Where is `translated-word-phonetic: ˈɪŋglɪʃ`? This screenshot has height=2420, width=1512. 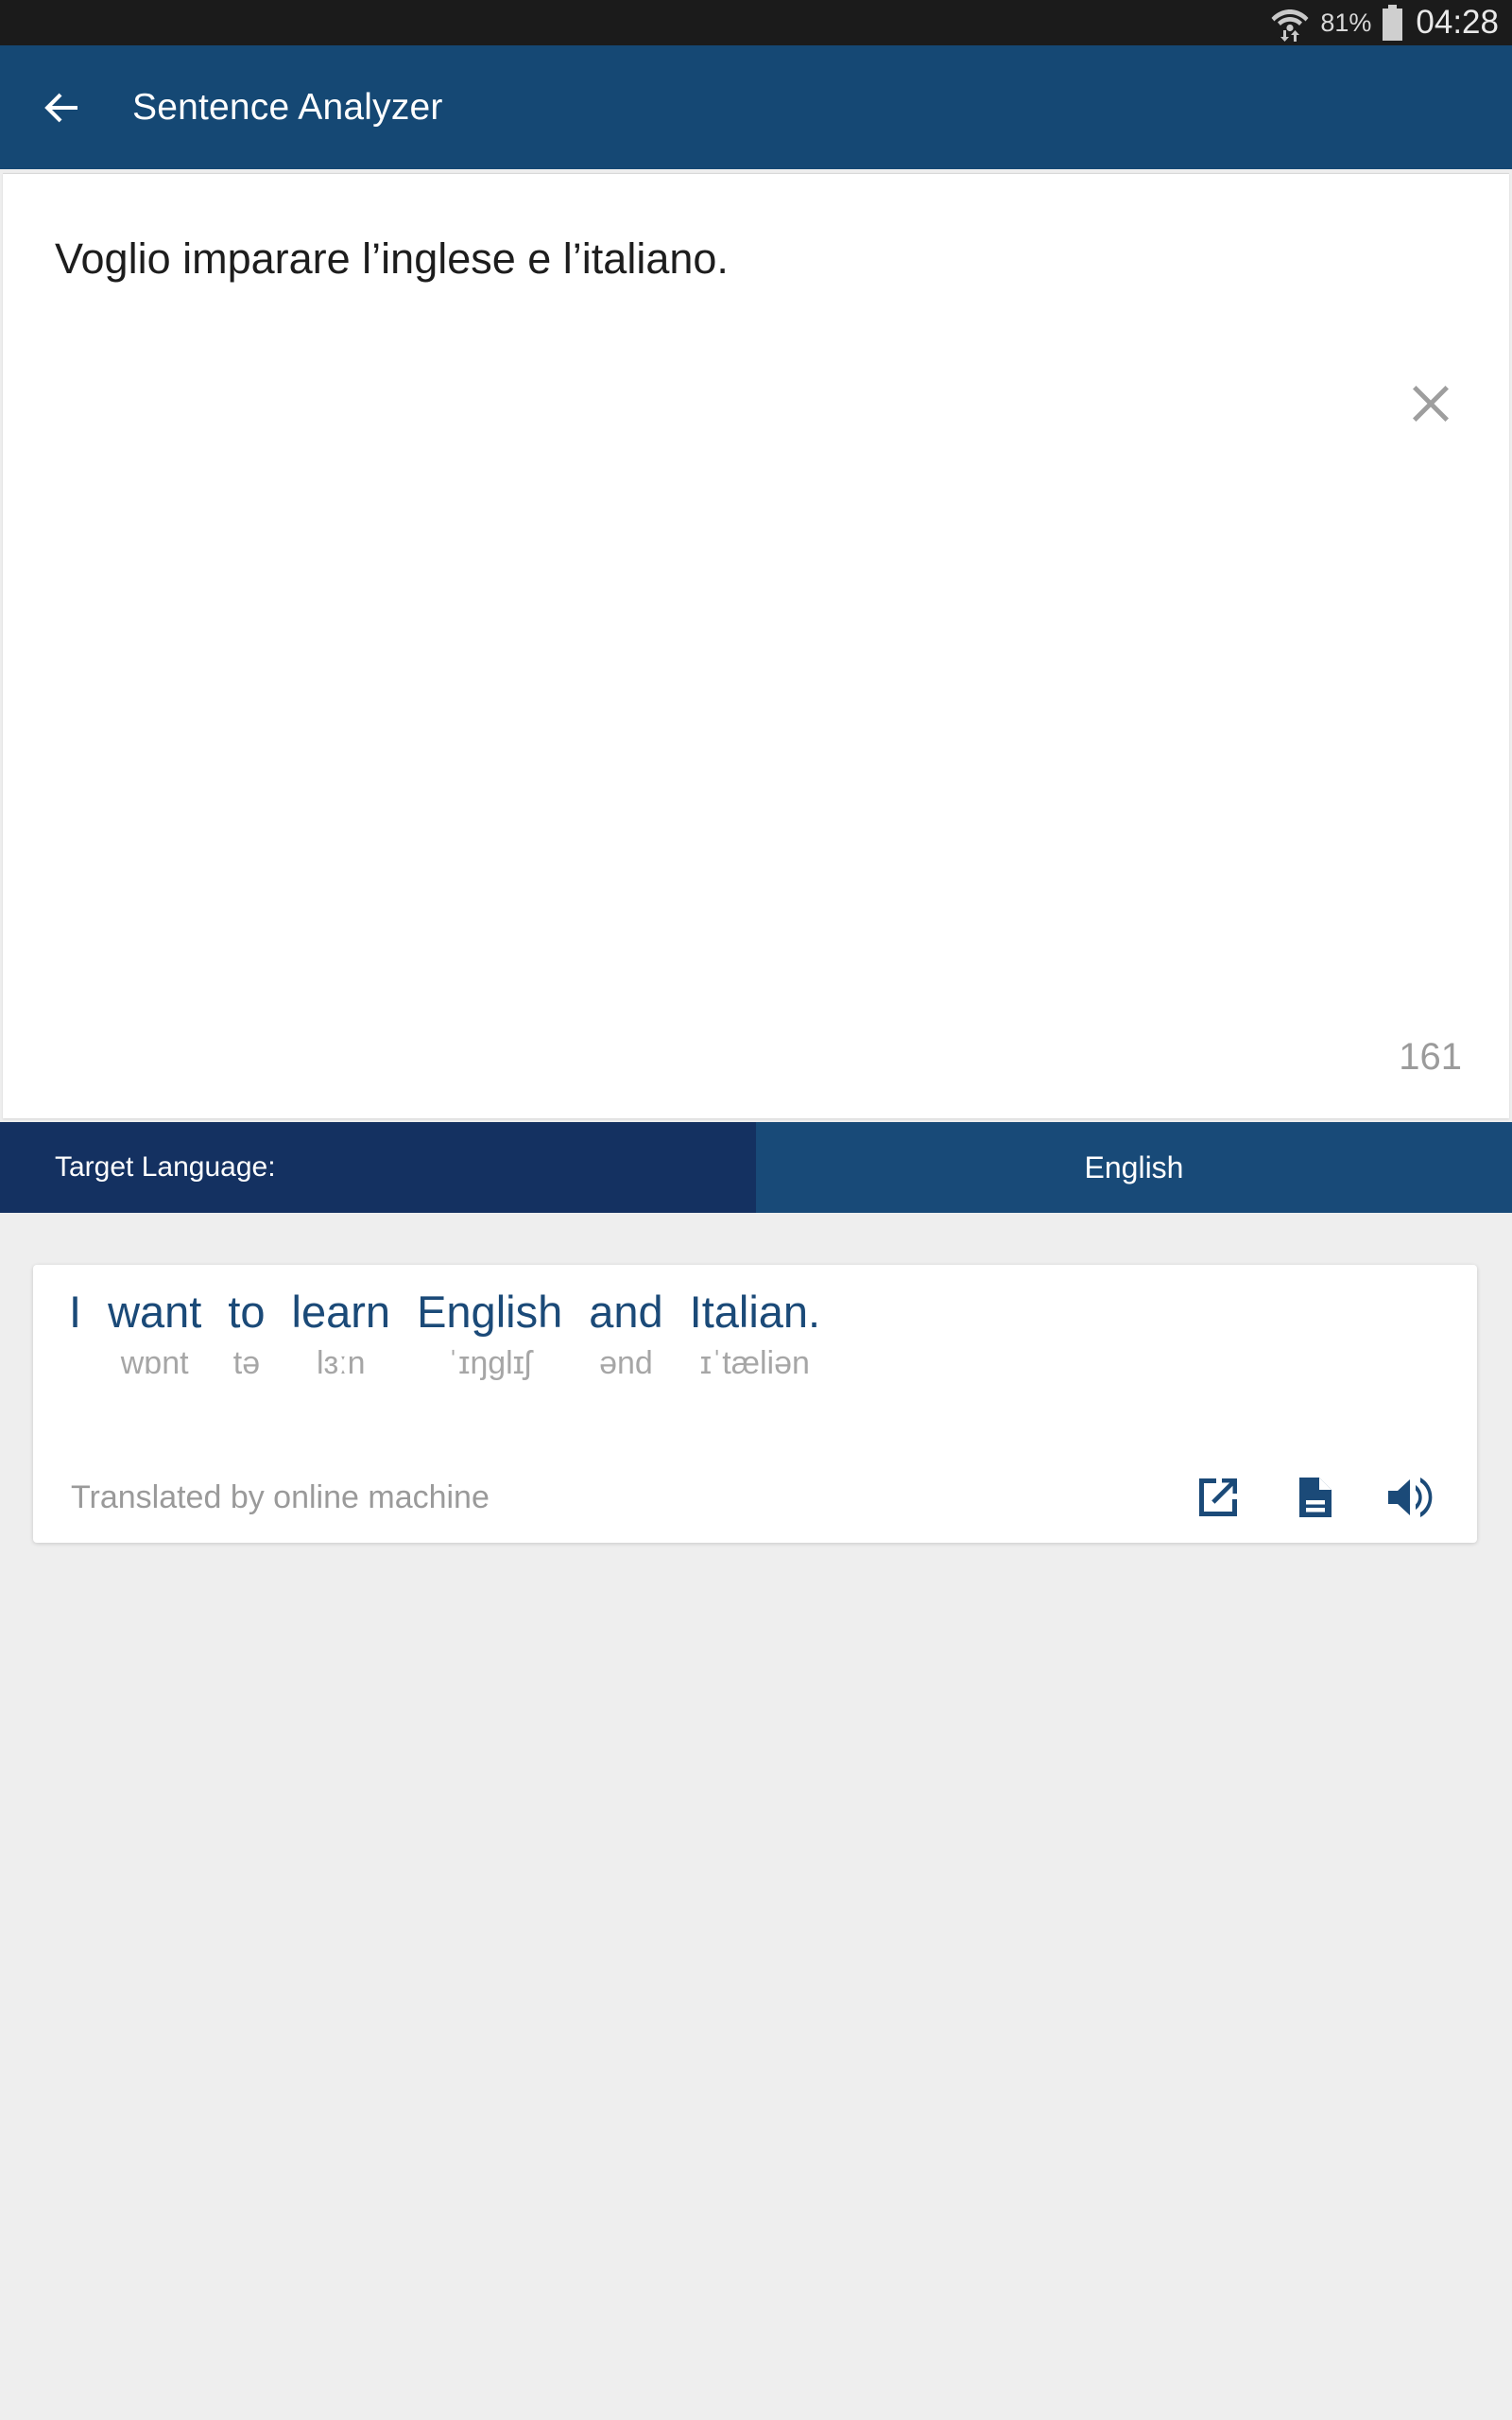 translated-word-phonetic: ˈɪŋglɪʃ is located at coordinates (489, 1363).